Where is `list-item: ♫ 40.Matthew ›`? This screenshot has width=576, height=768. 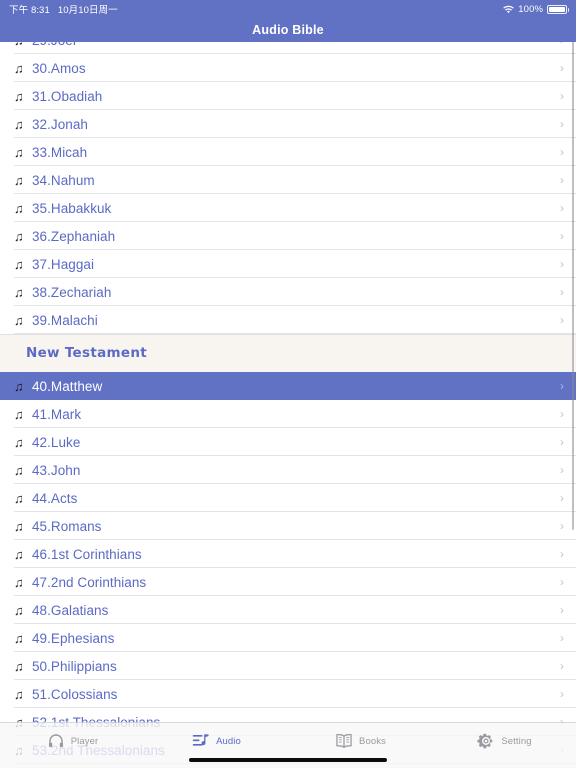 list-item: ♫ 40.Matthew › is located at coordinates (288, 386).